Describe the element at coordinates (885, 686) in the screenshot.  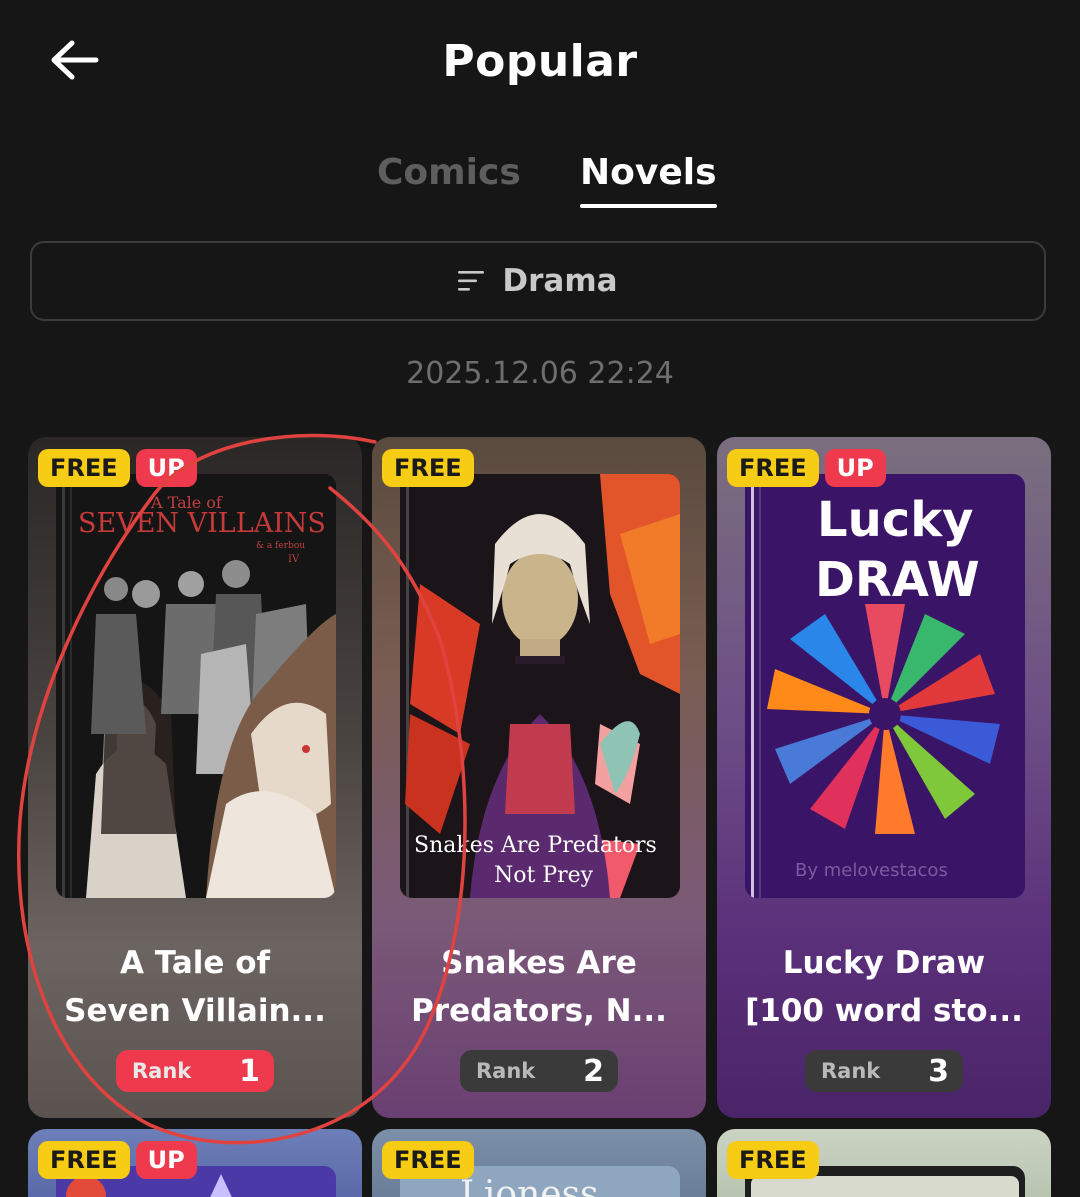
I see `cover-image: Lucky DRAW By melovestacos` at that location.